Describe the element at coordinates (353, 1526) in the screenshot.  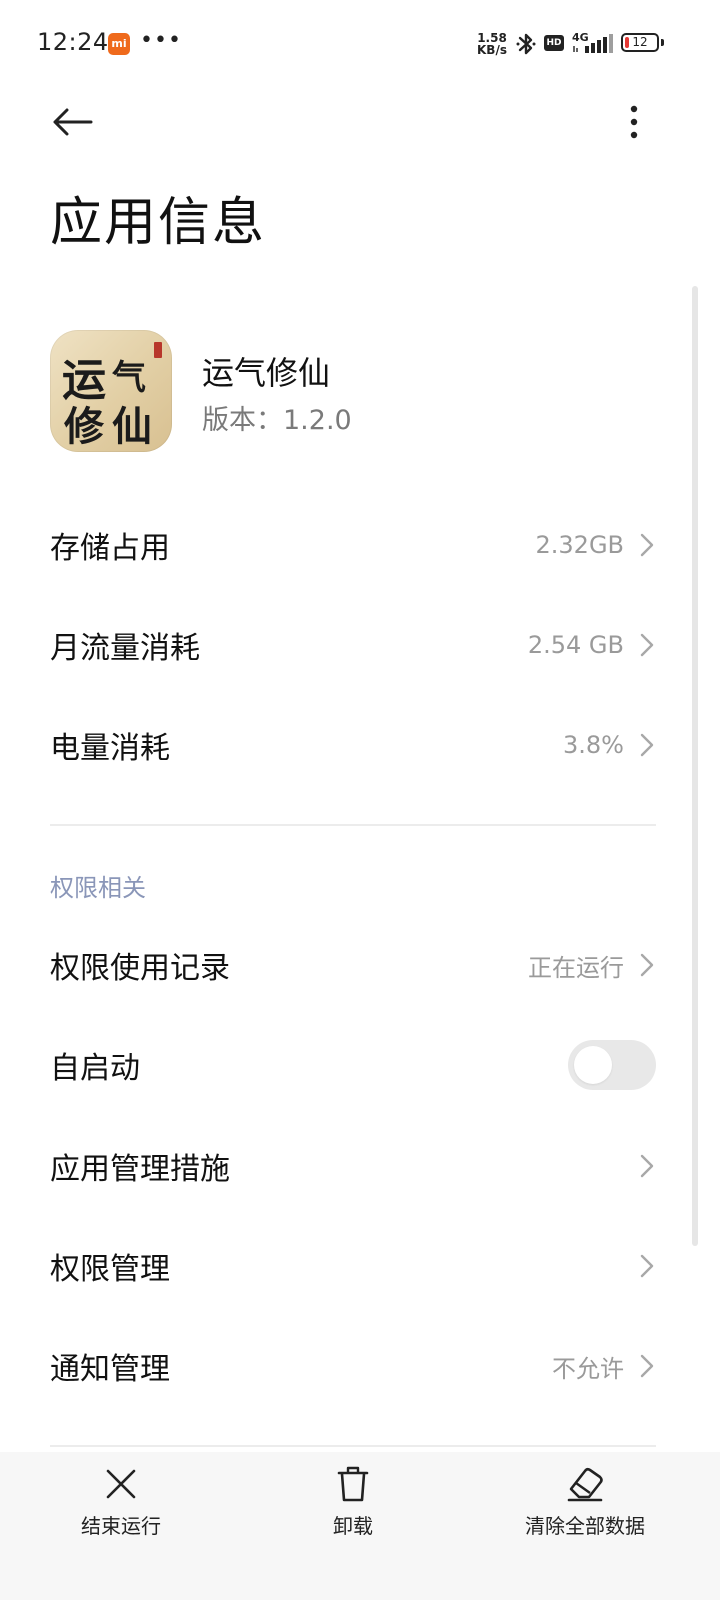
I see `action-label: 卸载` at that location.